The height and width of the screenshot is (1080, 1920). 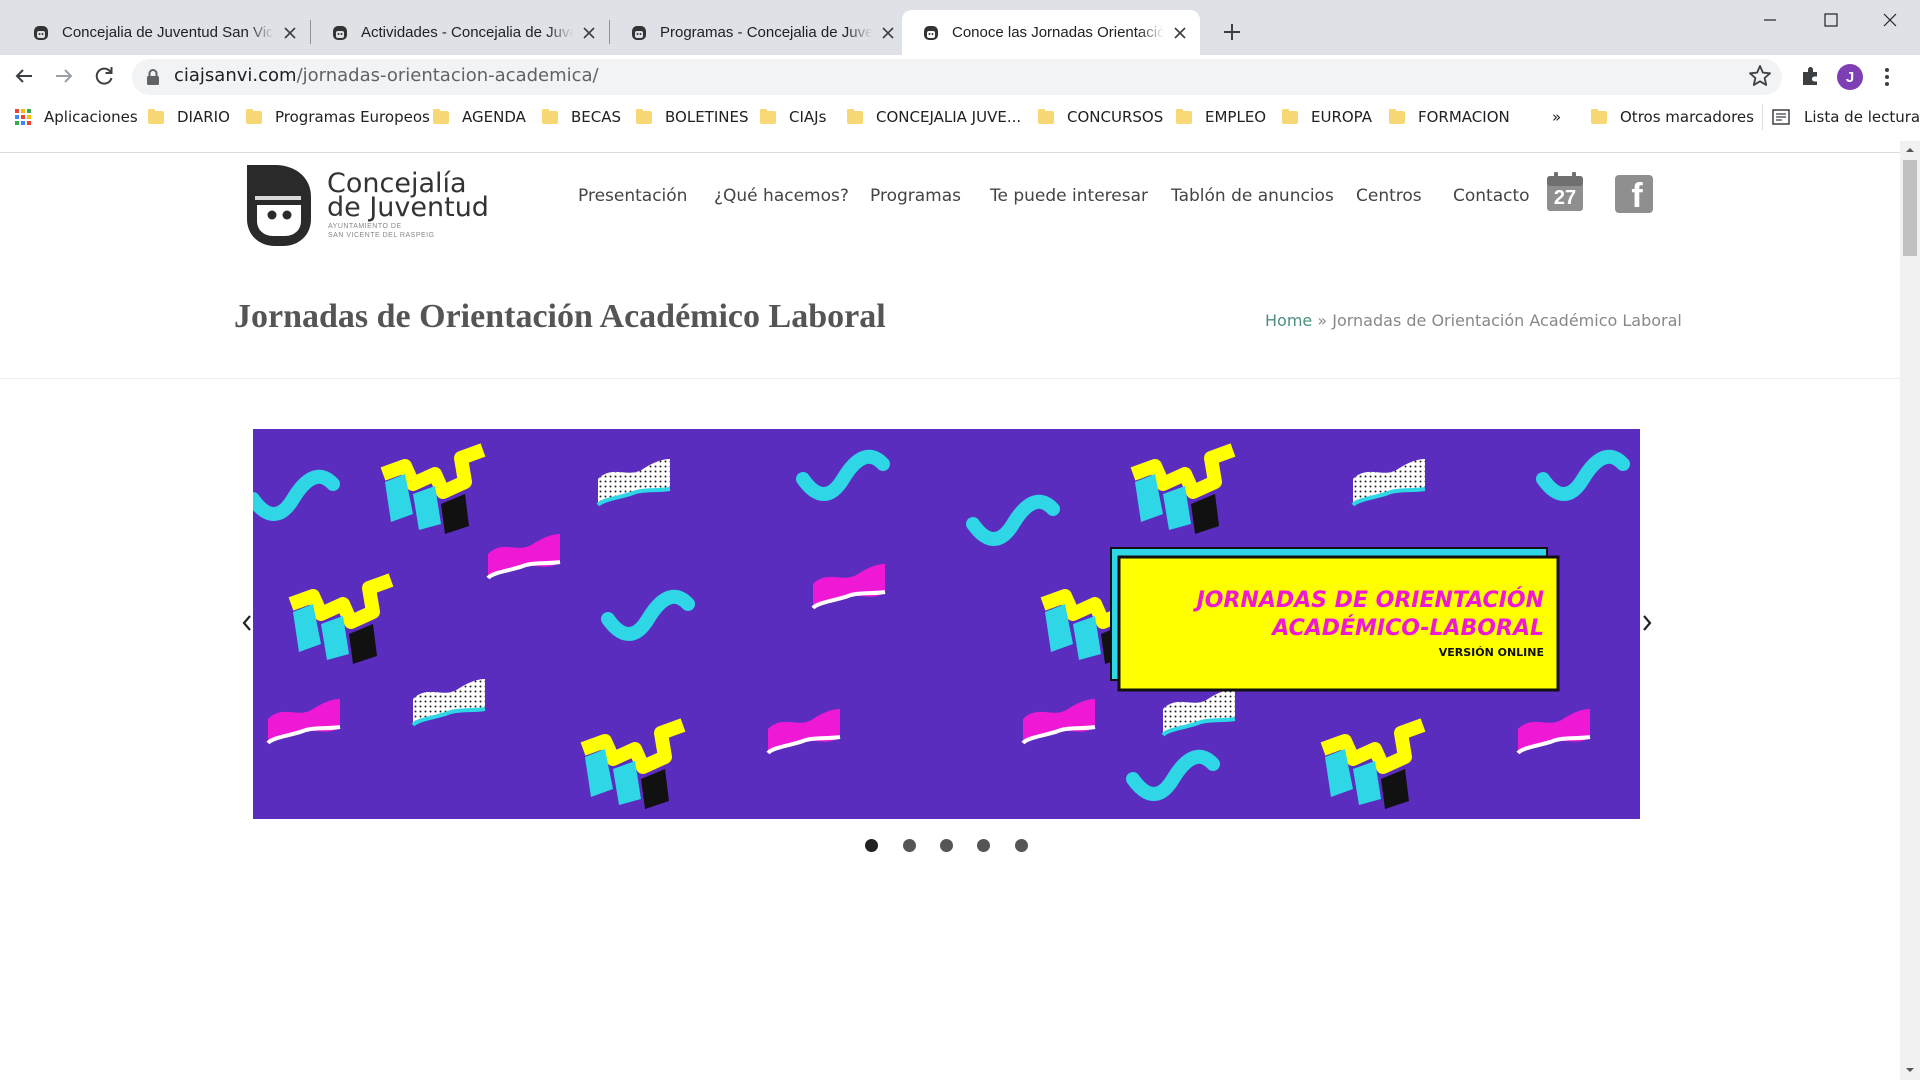 What do you see at coordinates (1556, 117) in the screenshot?
I see `bookmarks-overflow-chevron: »` at bounding box center [1556, 117].